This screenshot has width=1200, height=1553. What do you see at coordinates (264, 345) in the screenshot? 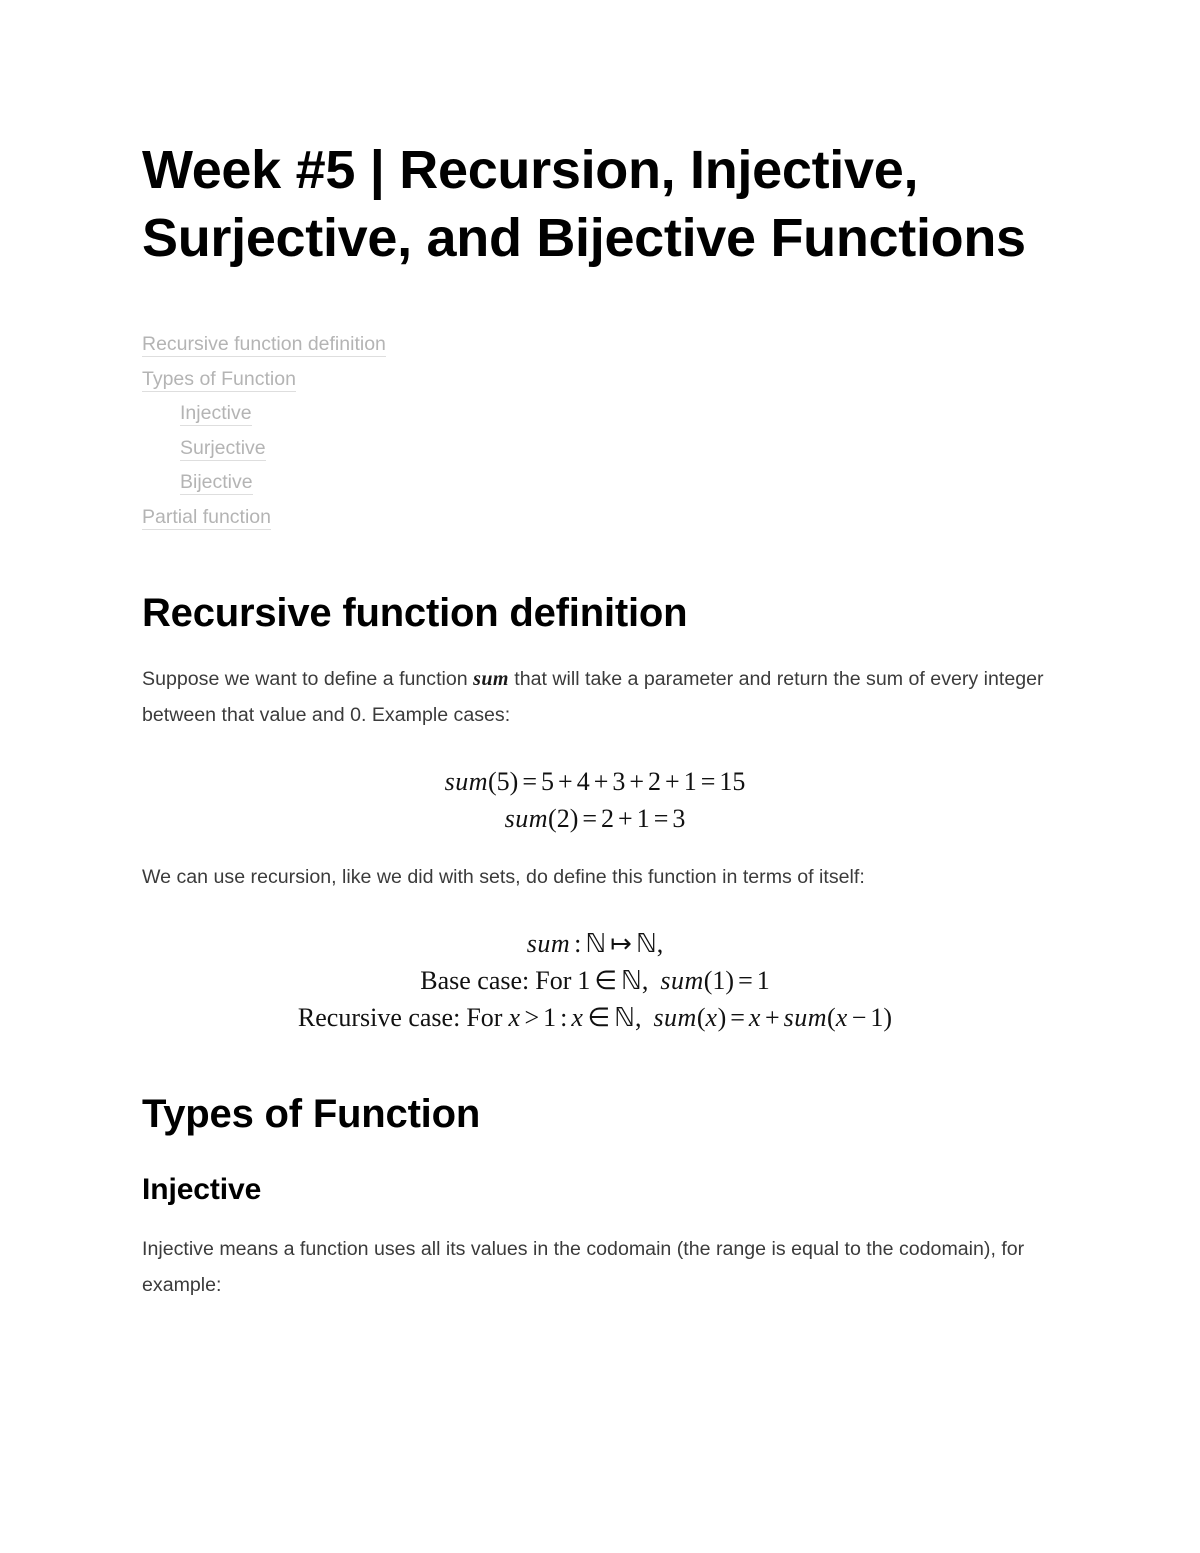
I see `toc-link-recursive-function-definition: Recursive function definition` at bounding box center [264, 345].